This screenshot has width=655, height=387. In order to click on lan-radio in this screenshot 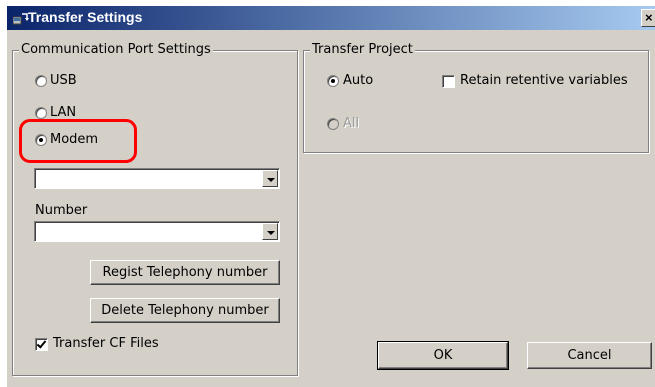, I will do `click(41, 113)`.